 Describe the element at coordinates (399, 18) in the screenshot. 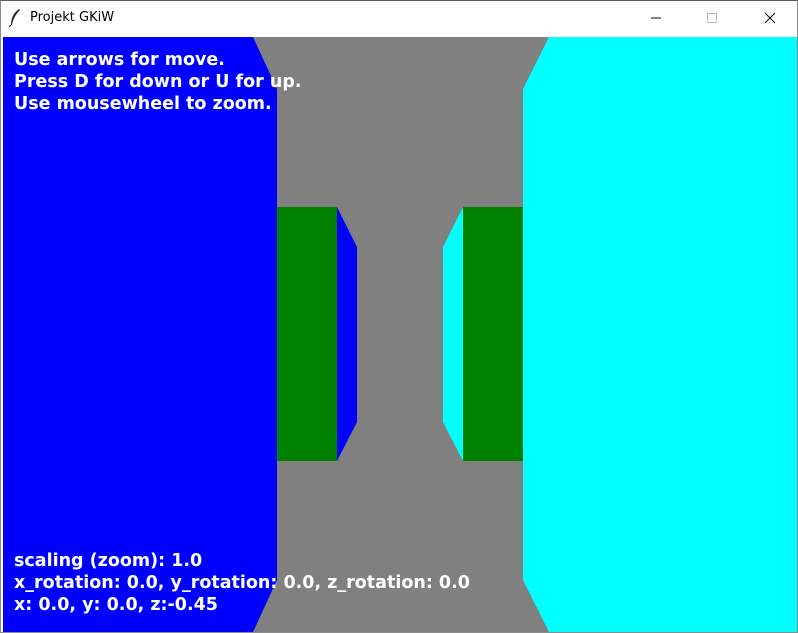

I see `title-bar: Projekt GKiW` at that location.